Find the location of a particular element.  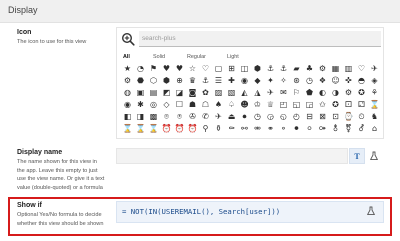

icon-option: ⚁ is located at coordinates (361, 105).